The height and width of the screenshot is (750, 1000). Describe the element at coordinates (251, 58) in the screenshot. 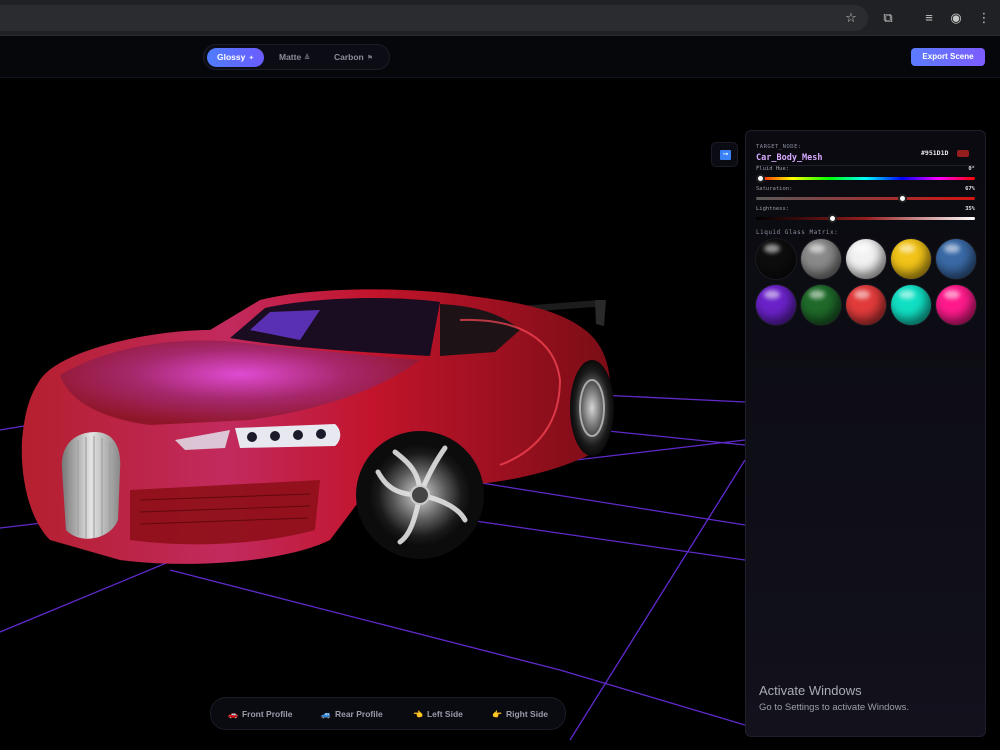

I see `sparkle-icon: ✦` at that location.